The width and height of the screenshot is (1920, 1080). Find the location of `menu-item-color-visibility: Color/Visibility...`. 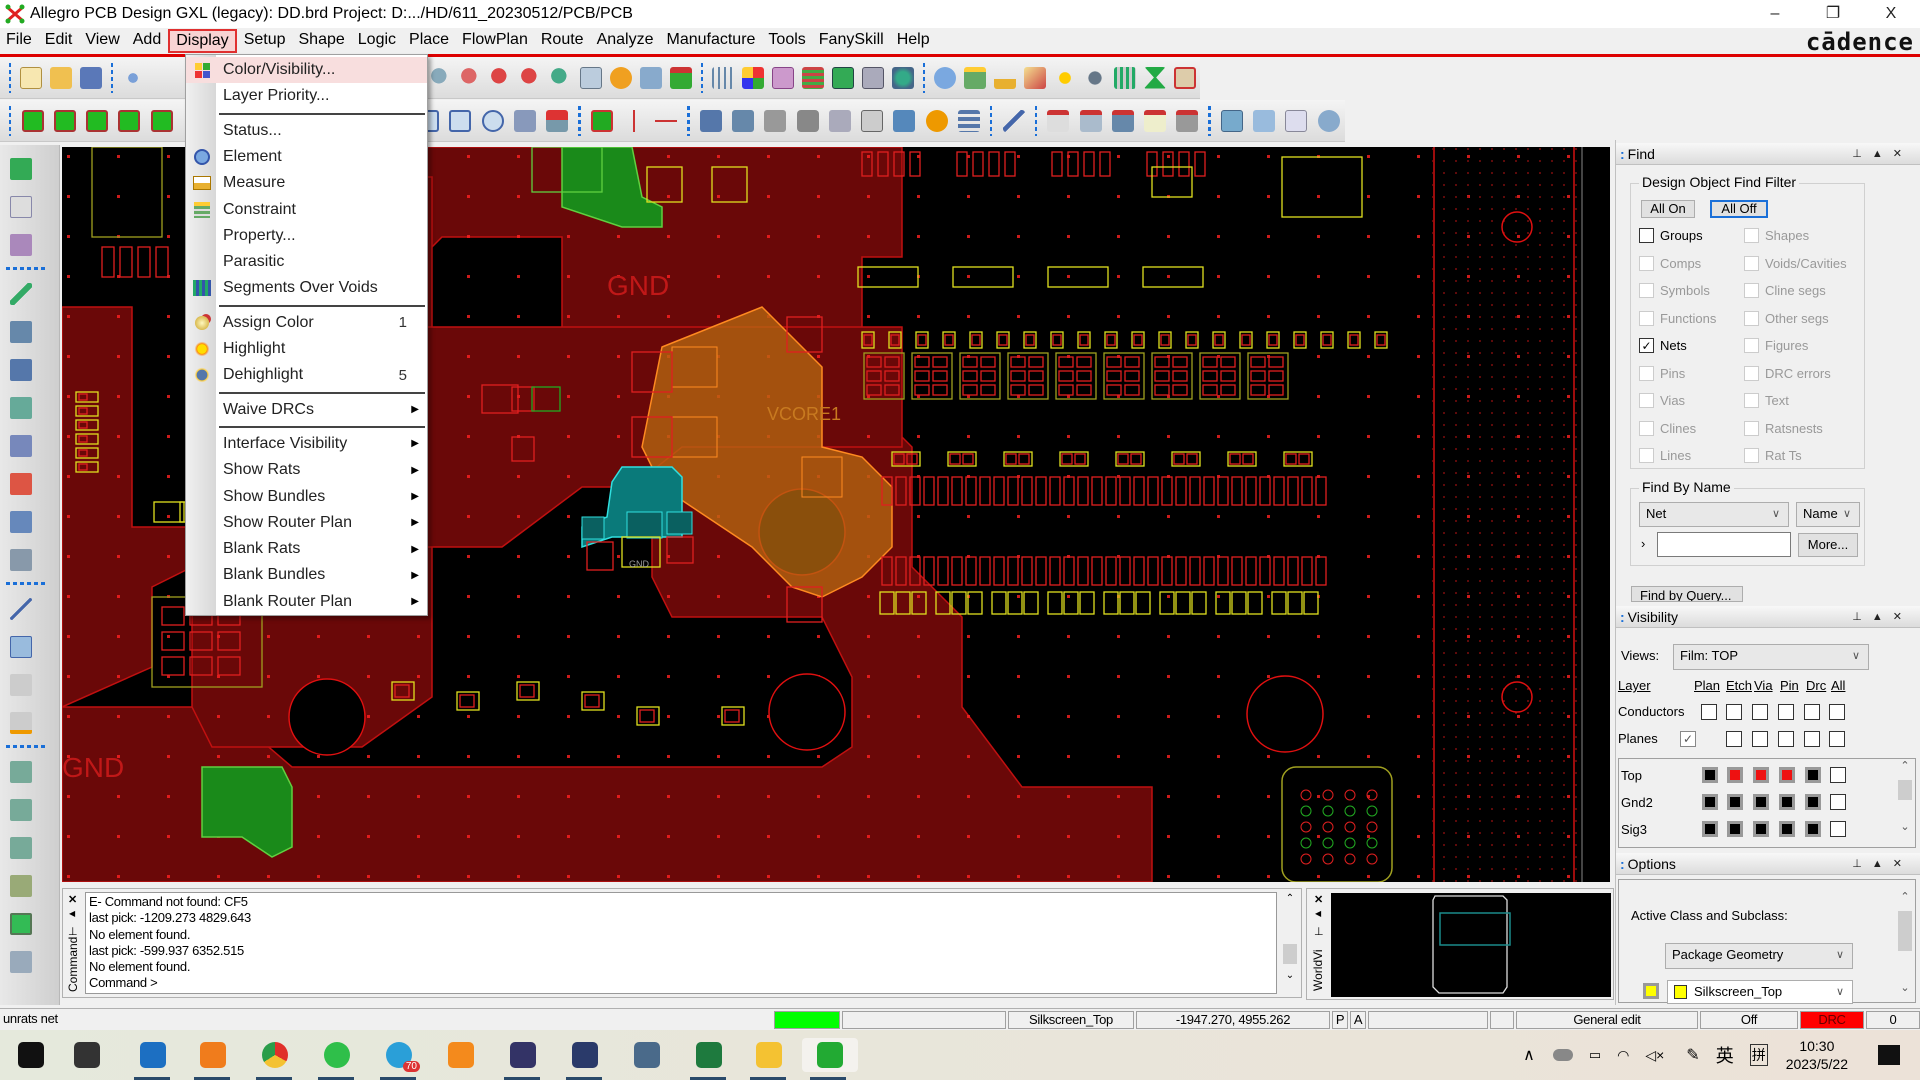

menu-item-color-visibility: Color/Visibility... is located at coordinates (306, 70).